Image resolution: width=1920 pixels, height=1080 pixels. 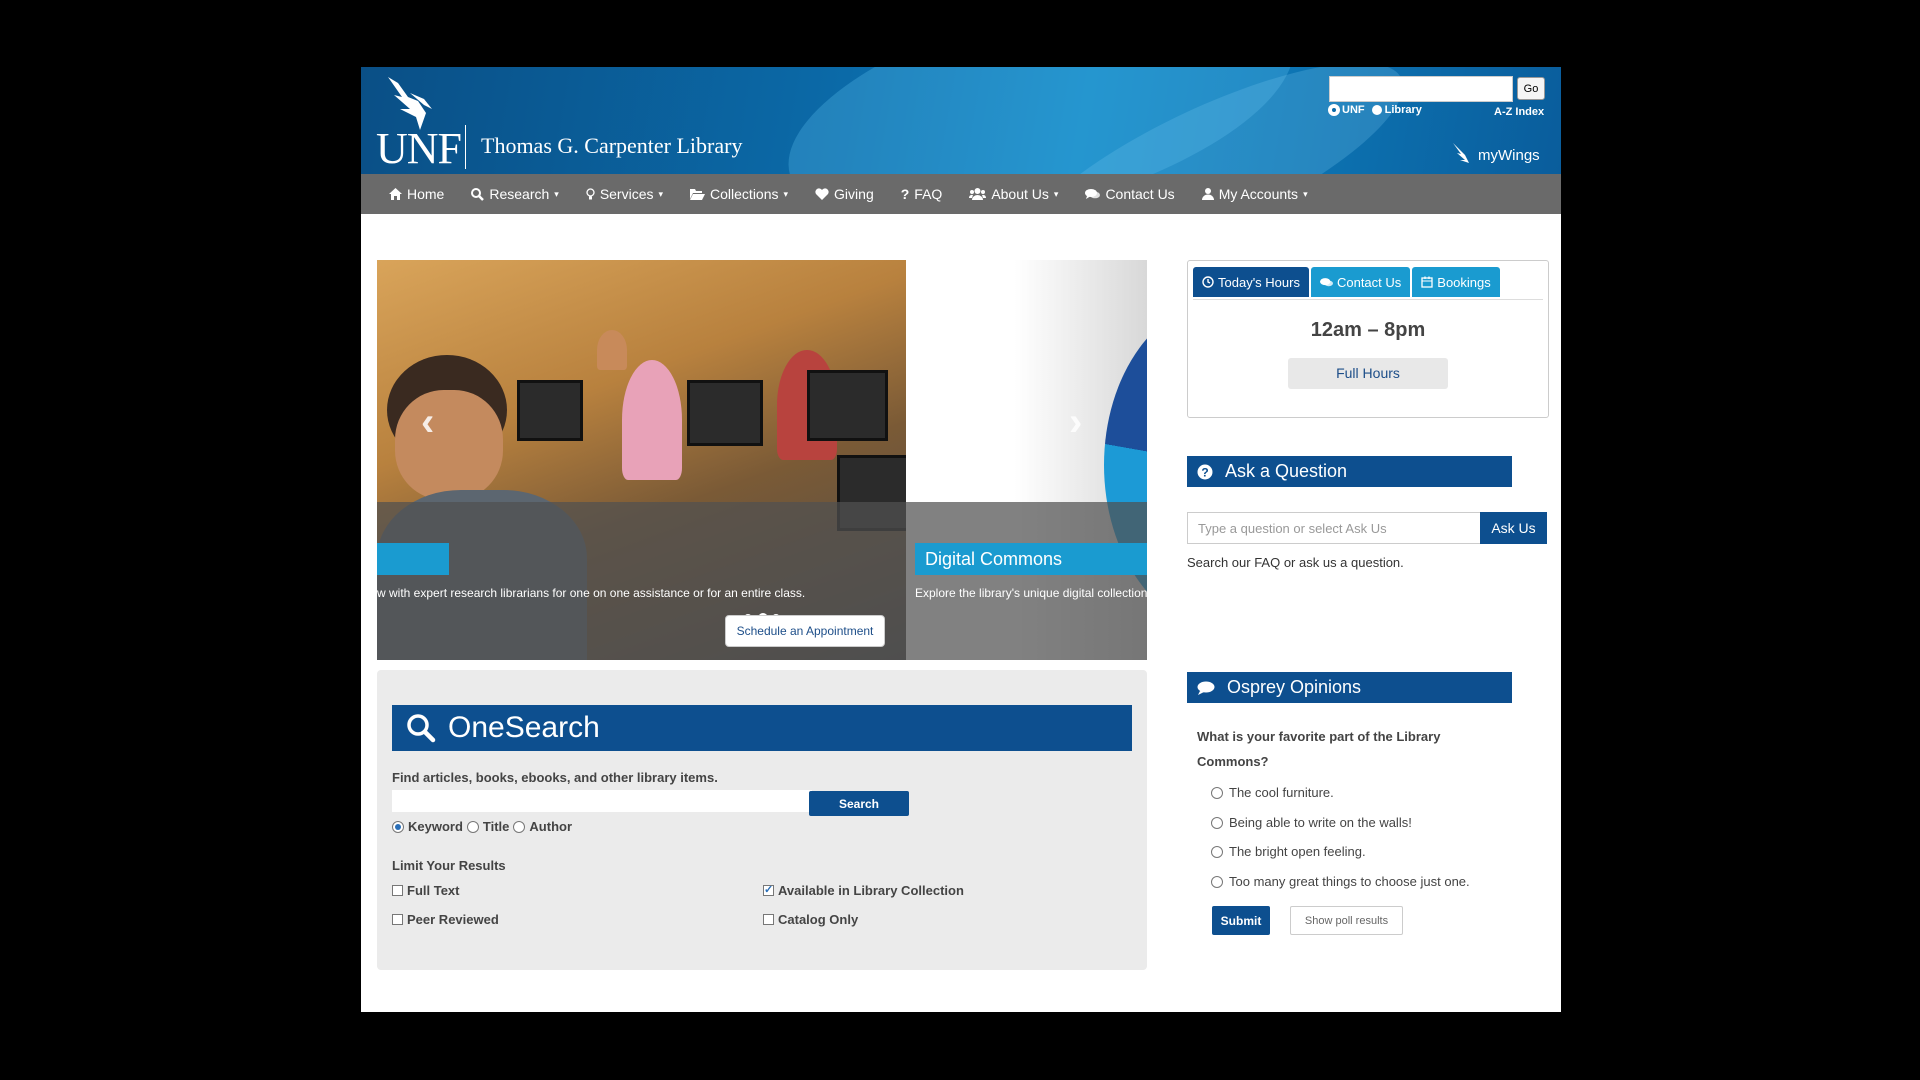 I want to click on tab-contact-us: Contact Us, so click(x=1360, y=282).